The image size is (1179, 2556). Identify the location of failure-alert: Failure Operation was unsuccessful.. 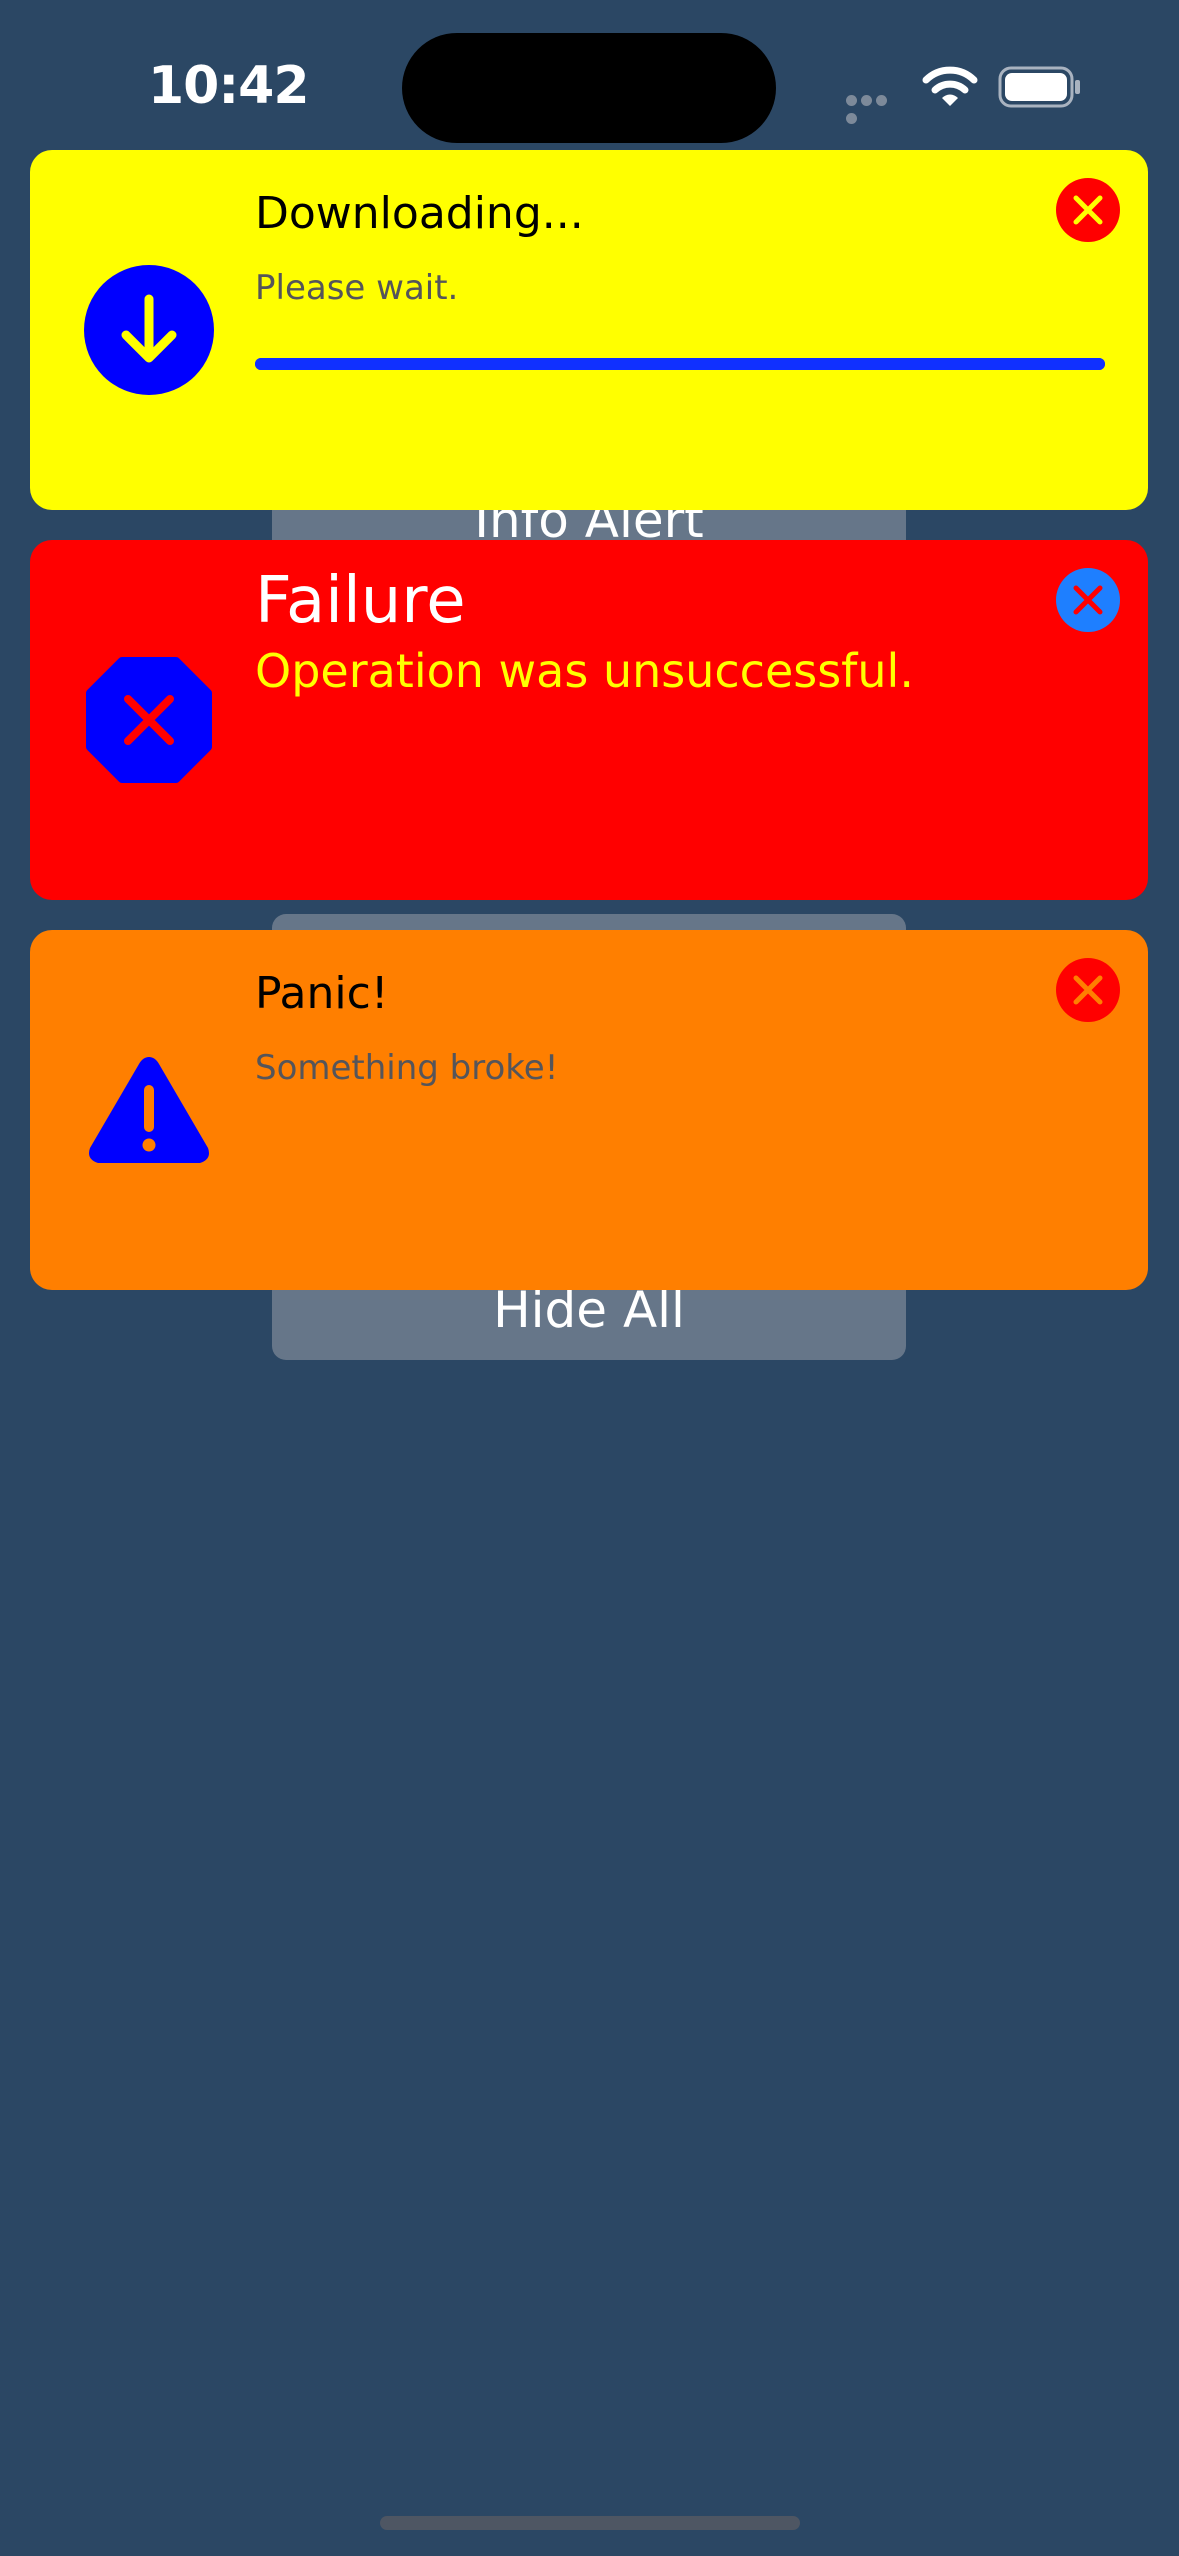
(589, 720).